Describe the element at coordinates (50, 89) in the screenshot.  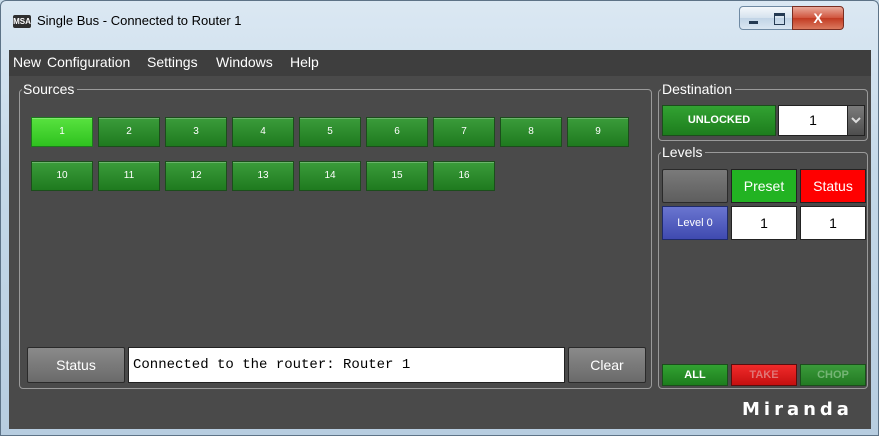
I see `sources-title: Sources` at that location.